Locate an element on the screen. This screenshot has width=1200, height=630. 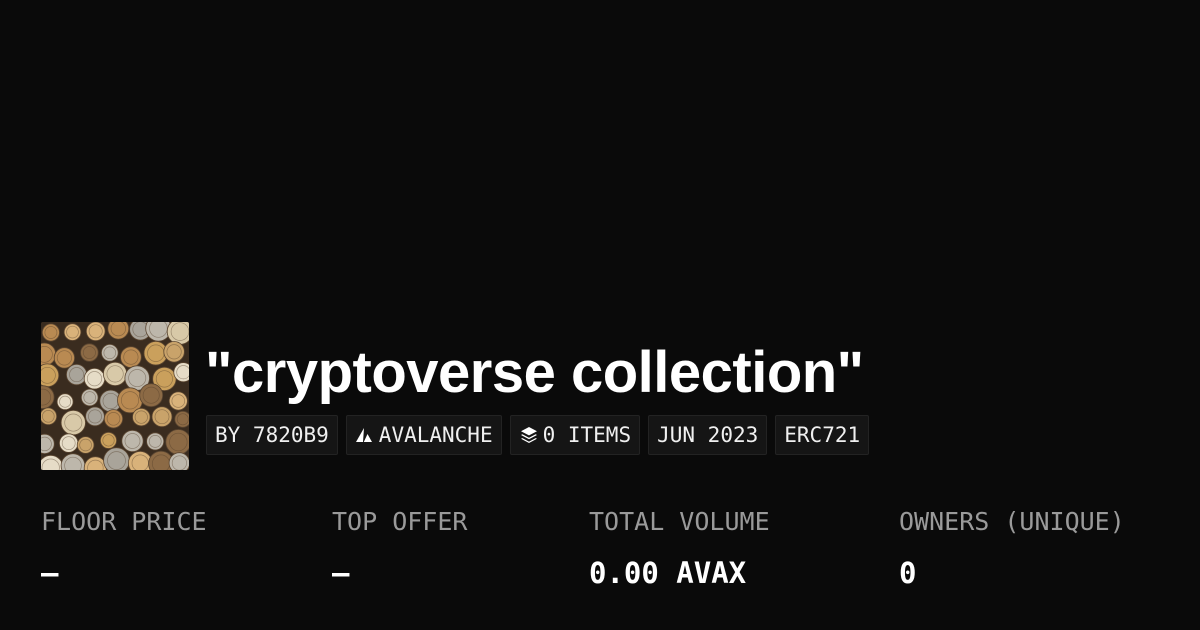
standard-label: ERC721 is located at coordinates (822, 435).